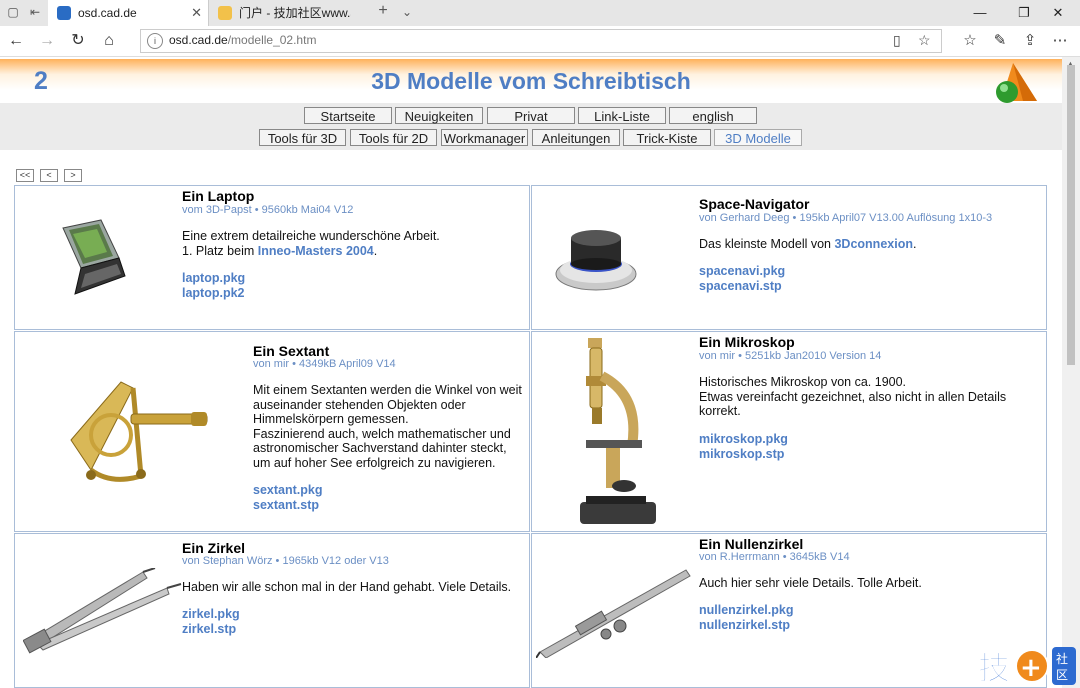  What do you see at coordinates (196, 13) in the screenshot?
I see `close-tab-icon: ✕` at bounding box center [196, 13].